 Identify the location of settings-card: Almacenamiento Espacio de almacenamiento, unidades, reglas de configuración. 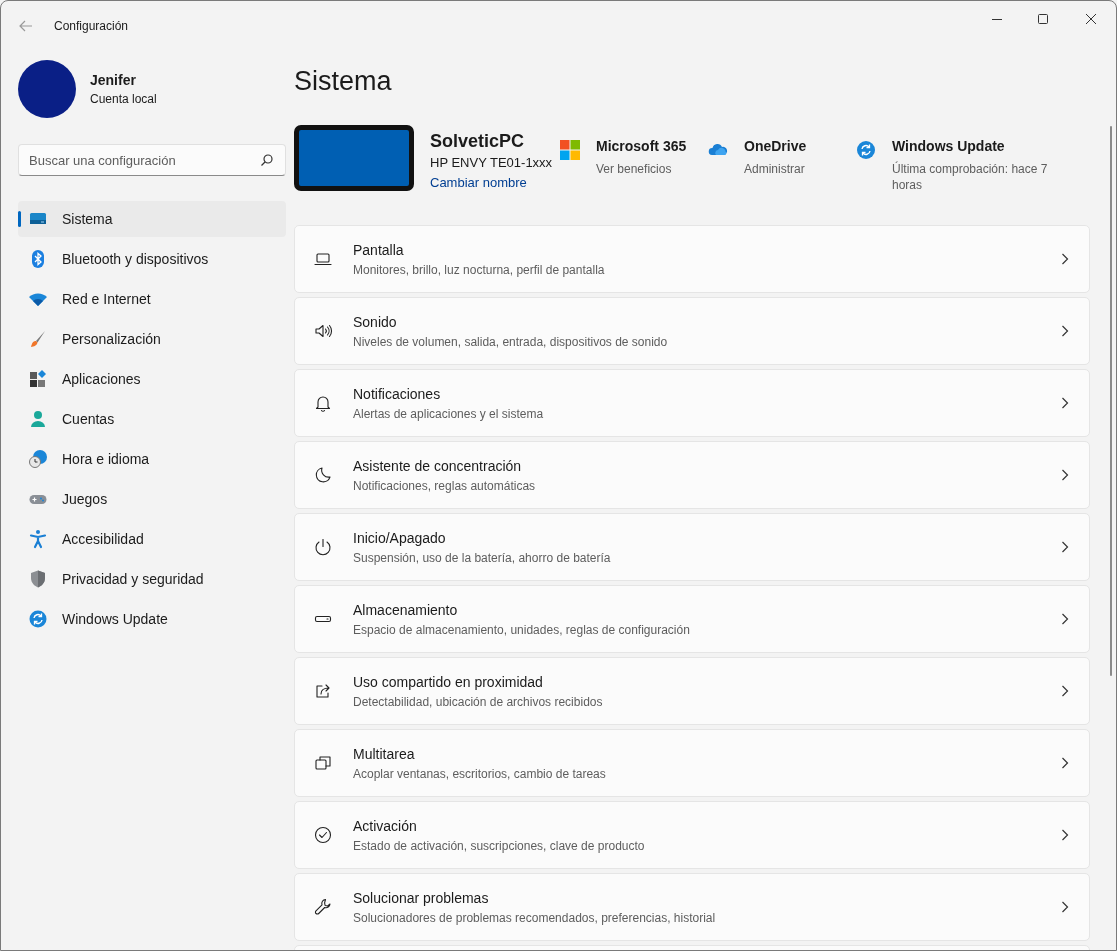
(692, 619).